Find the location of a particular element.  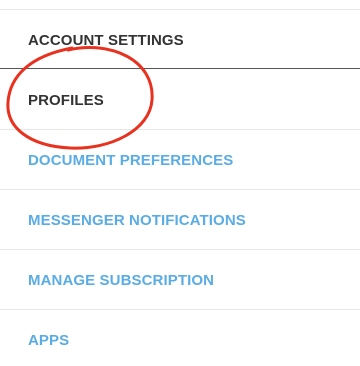

menu-item-document-preferences: DOCUMENT PREFERENCES is located at coordinates (180, 160).